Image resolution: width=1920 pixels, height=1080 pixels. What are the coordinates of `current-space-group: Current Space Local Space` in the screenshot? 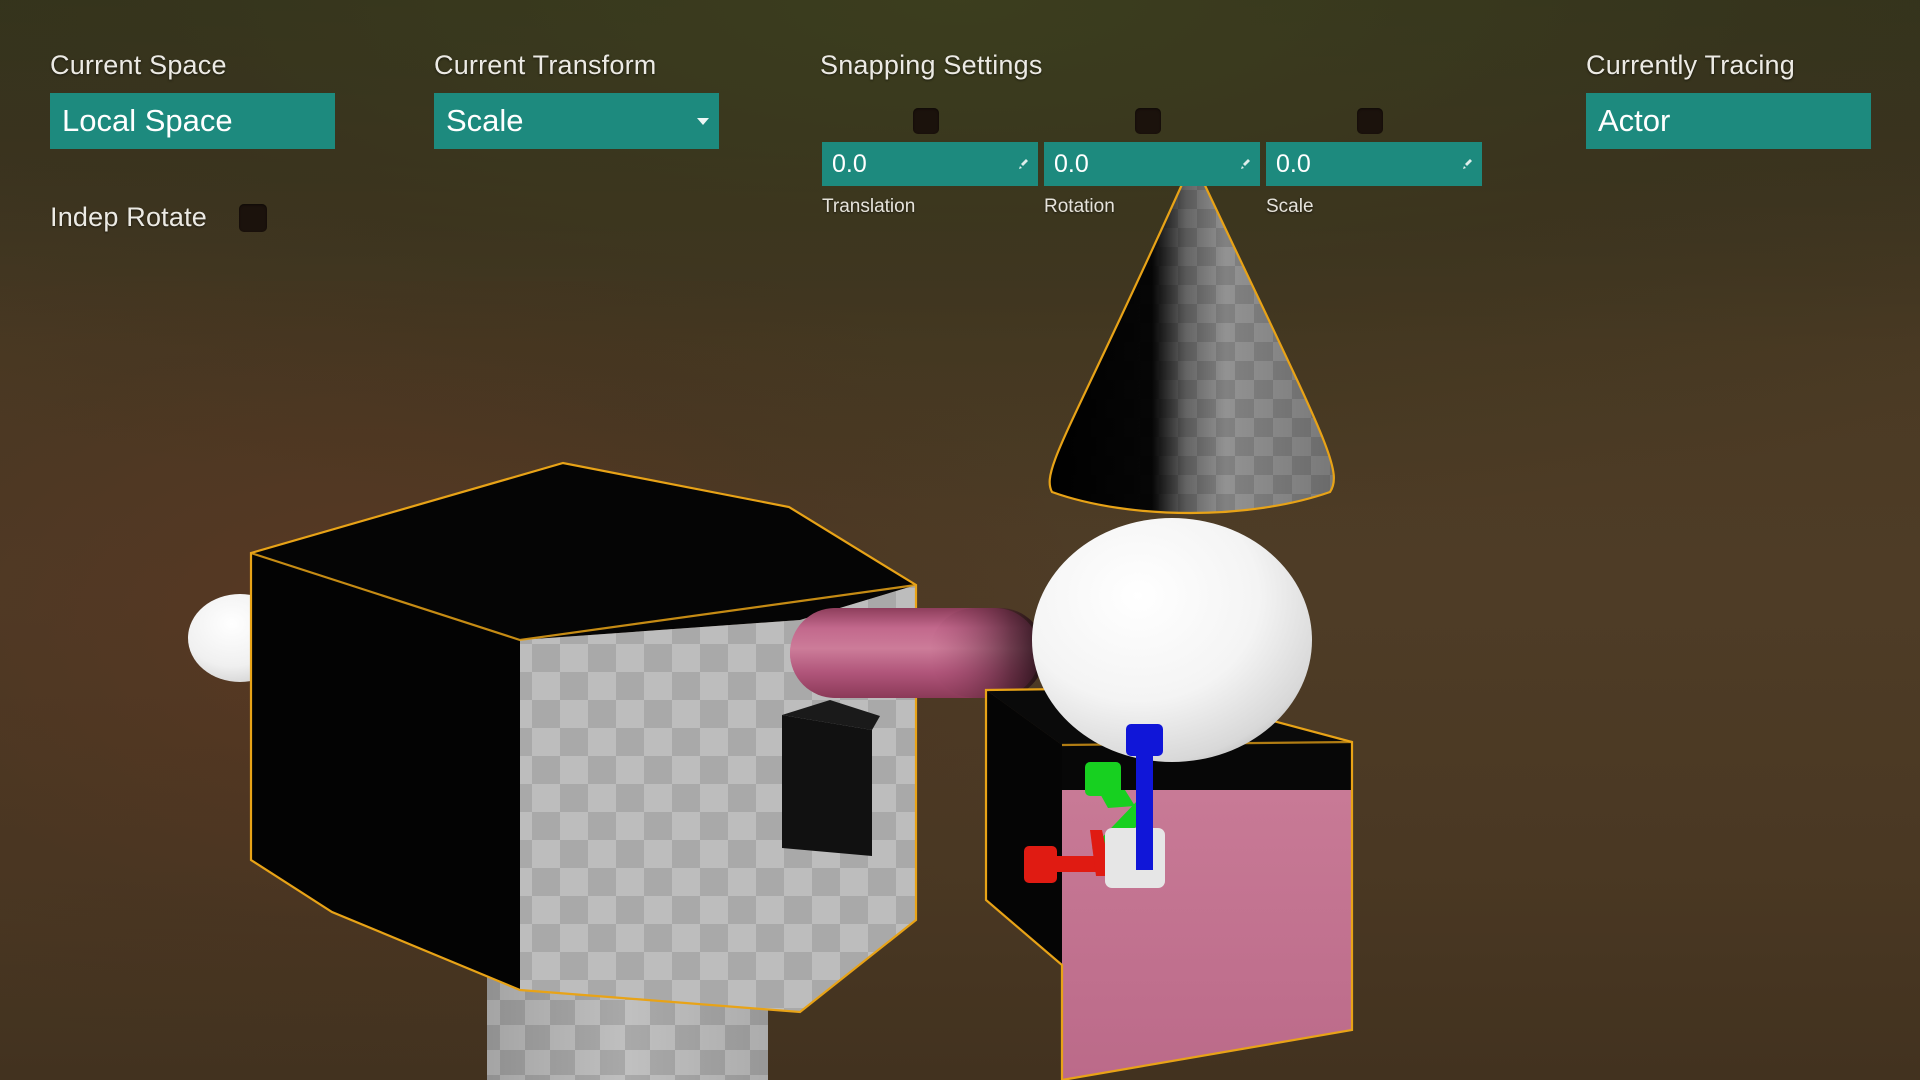 It's located at (192, 99).